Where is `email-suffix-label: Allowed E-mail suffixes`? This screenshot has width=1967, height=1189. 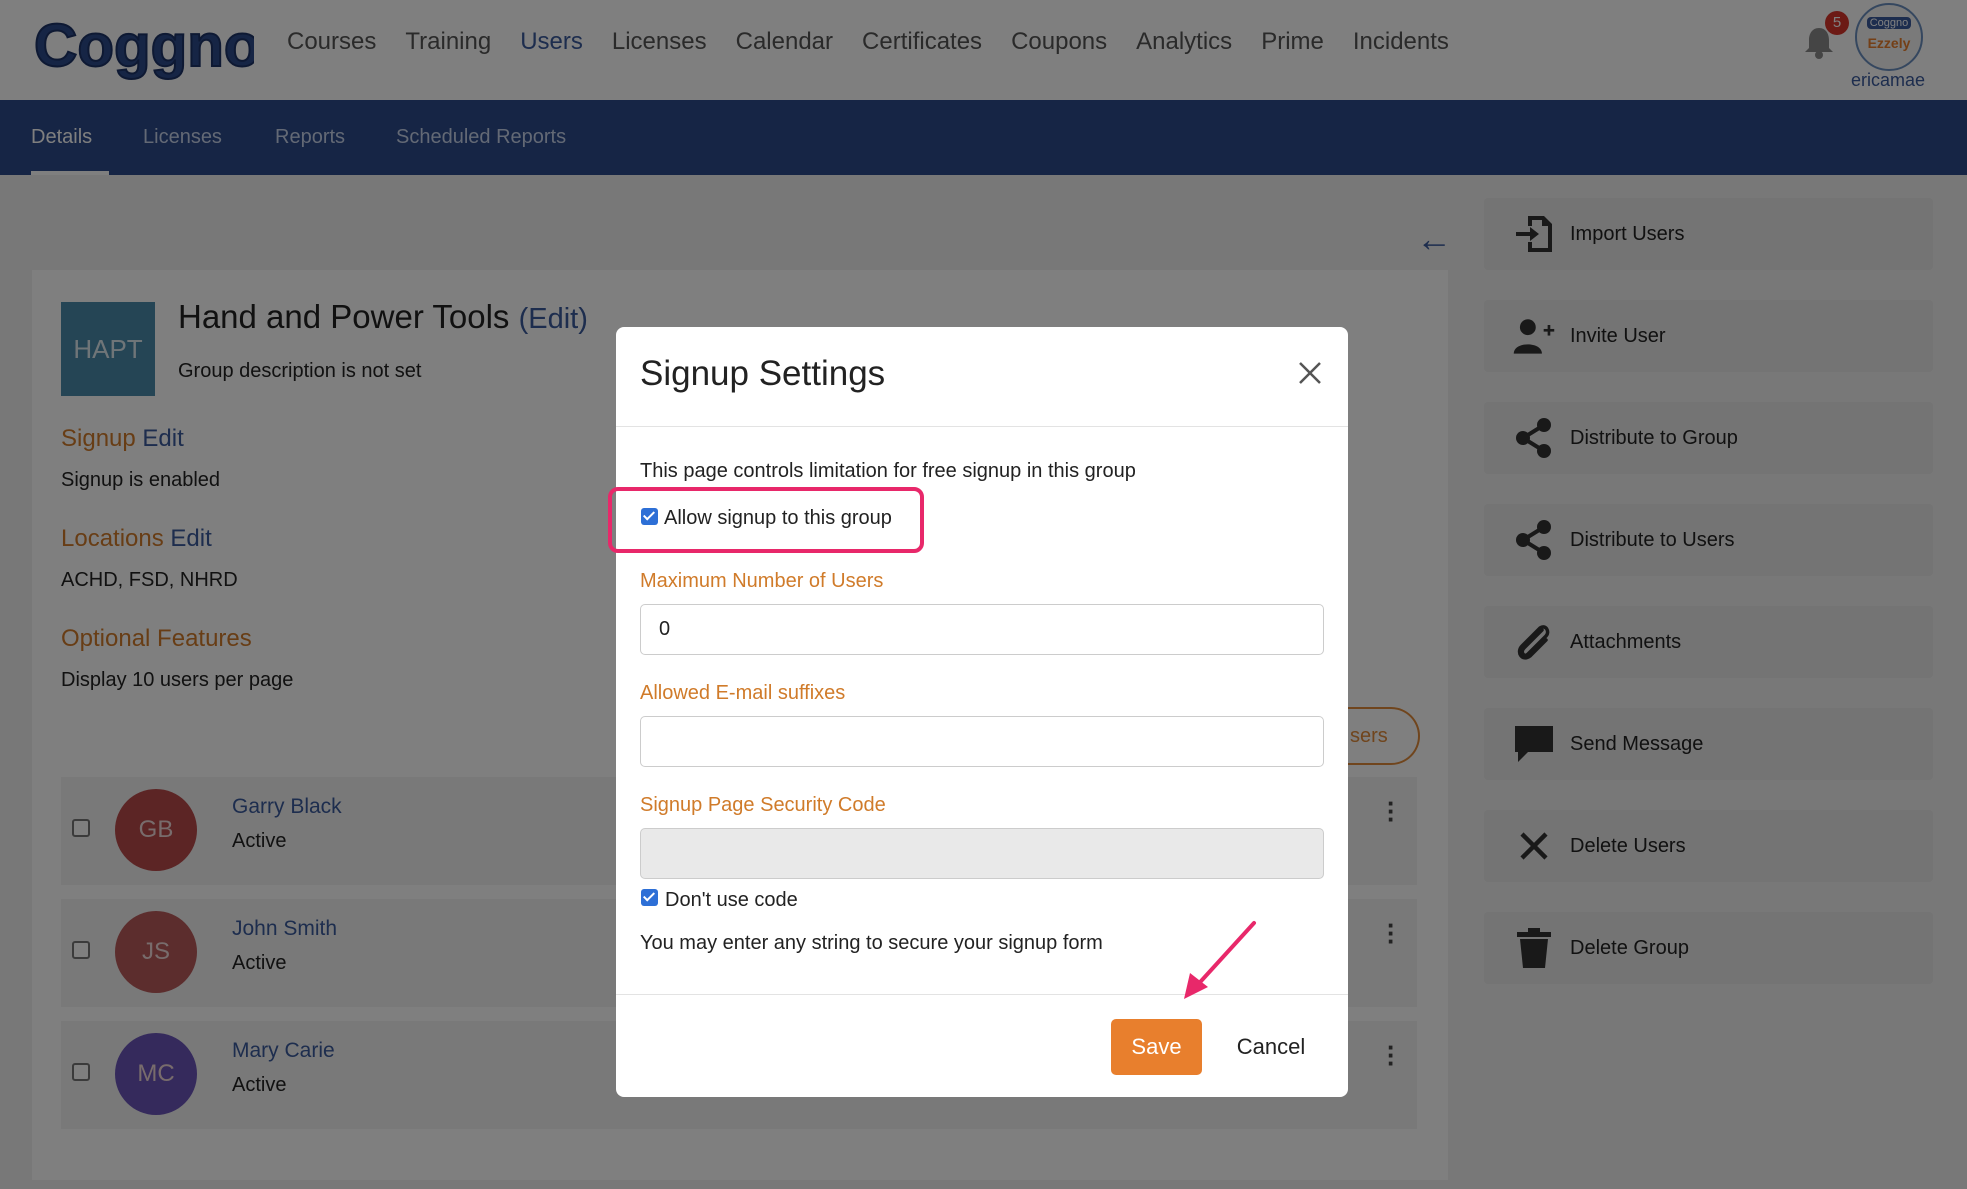 email-suffix-label: Allowed E-mail suffixes is located at coordinates (743, 693).